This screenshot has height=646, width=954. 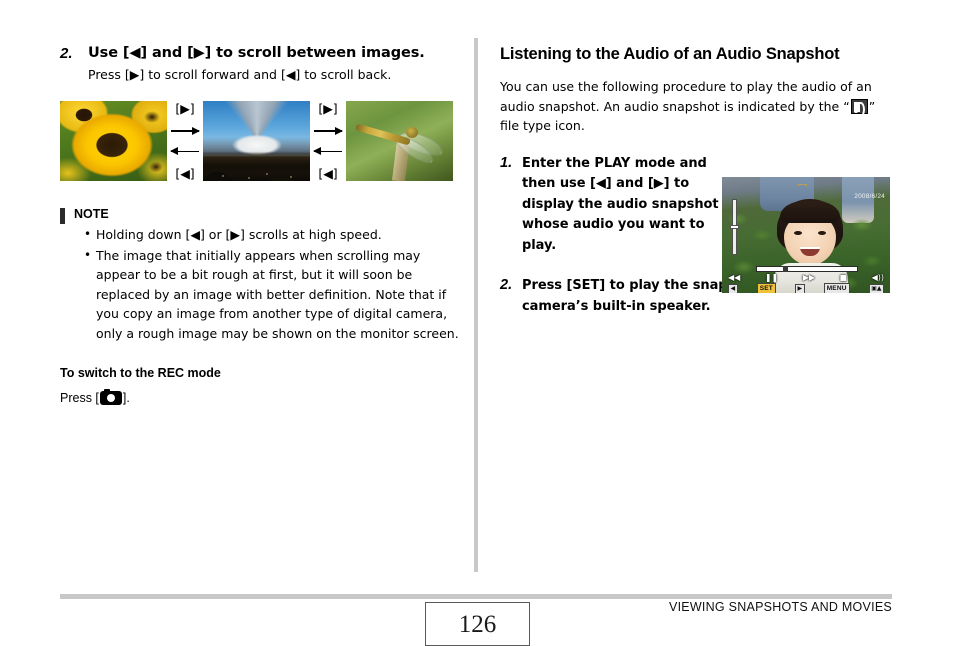 I want to click on camera-icon, so click(x=110, y=396).